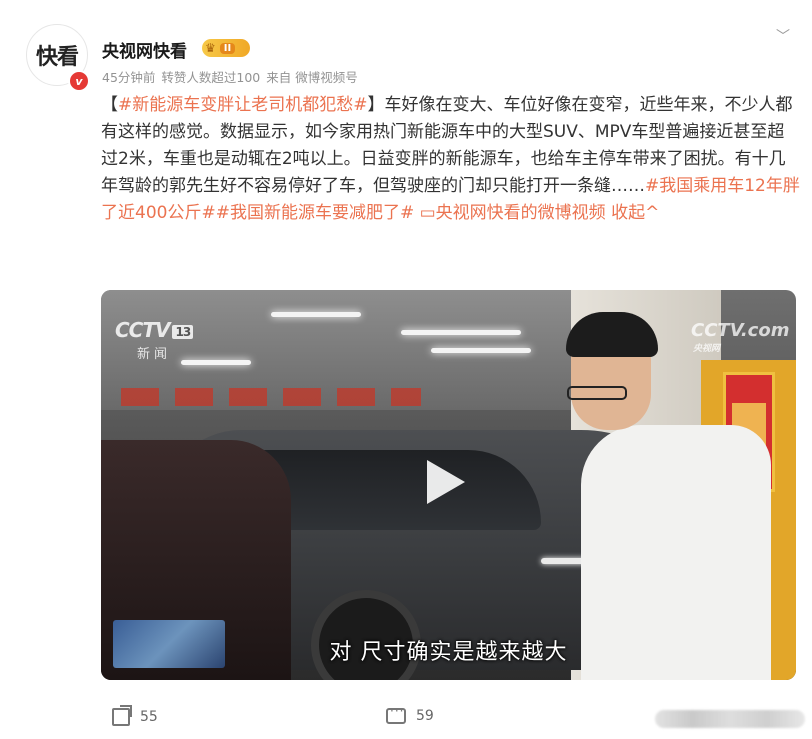  Describe the element at coordinates (142, 330) in the screenshot. I see `cctv-logo-text: CCTV` at that location.